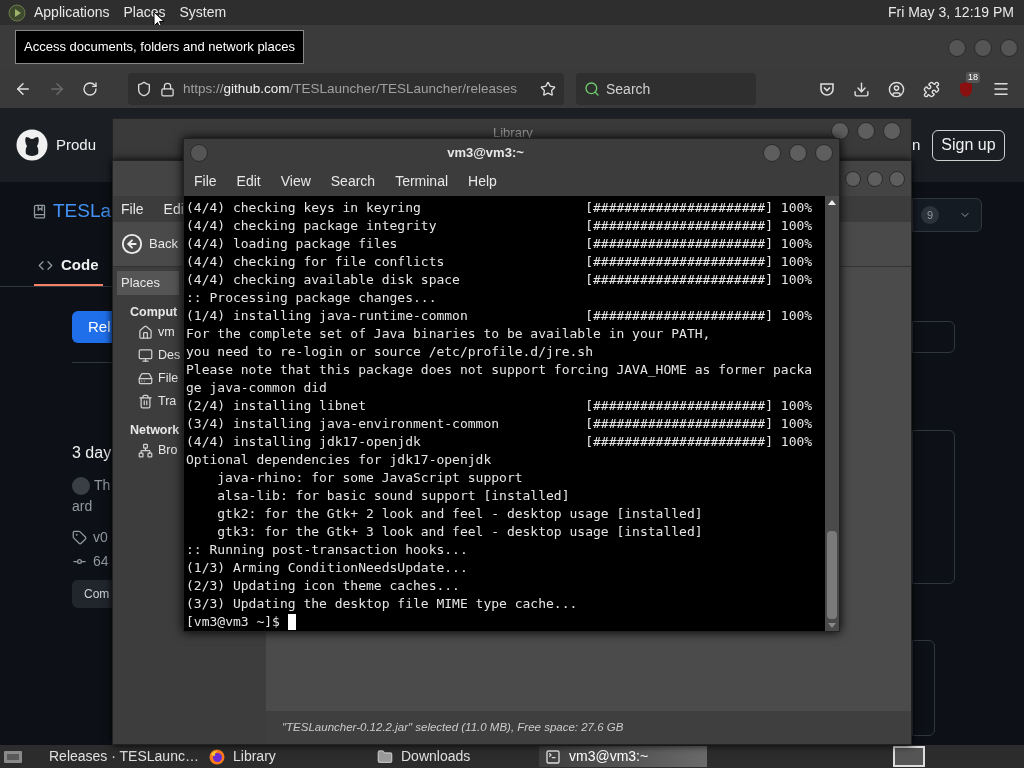 The height and width of the screenshot is (768, 1024). What do you see at coordinates (248, 181) in the screenshot?
I see `menu-item: Edit` at bounding box center [248, 181].